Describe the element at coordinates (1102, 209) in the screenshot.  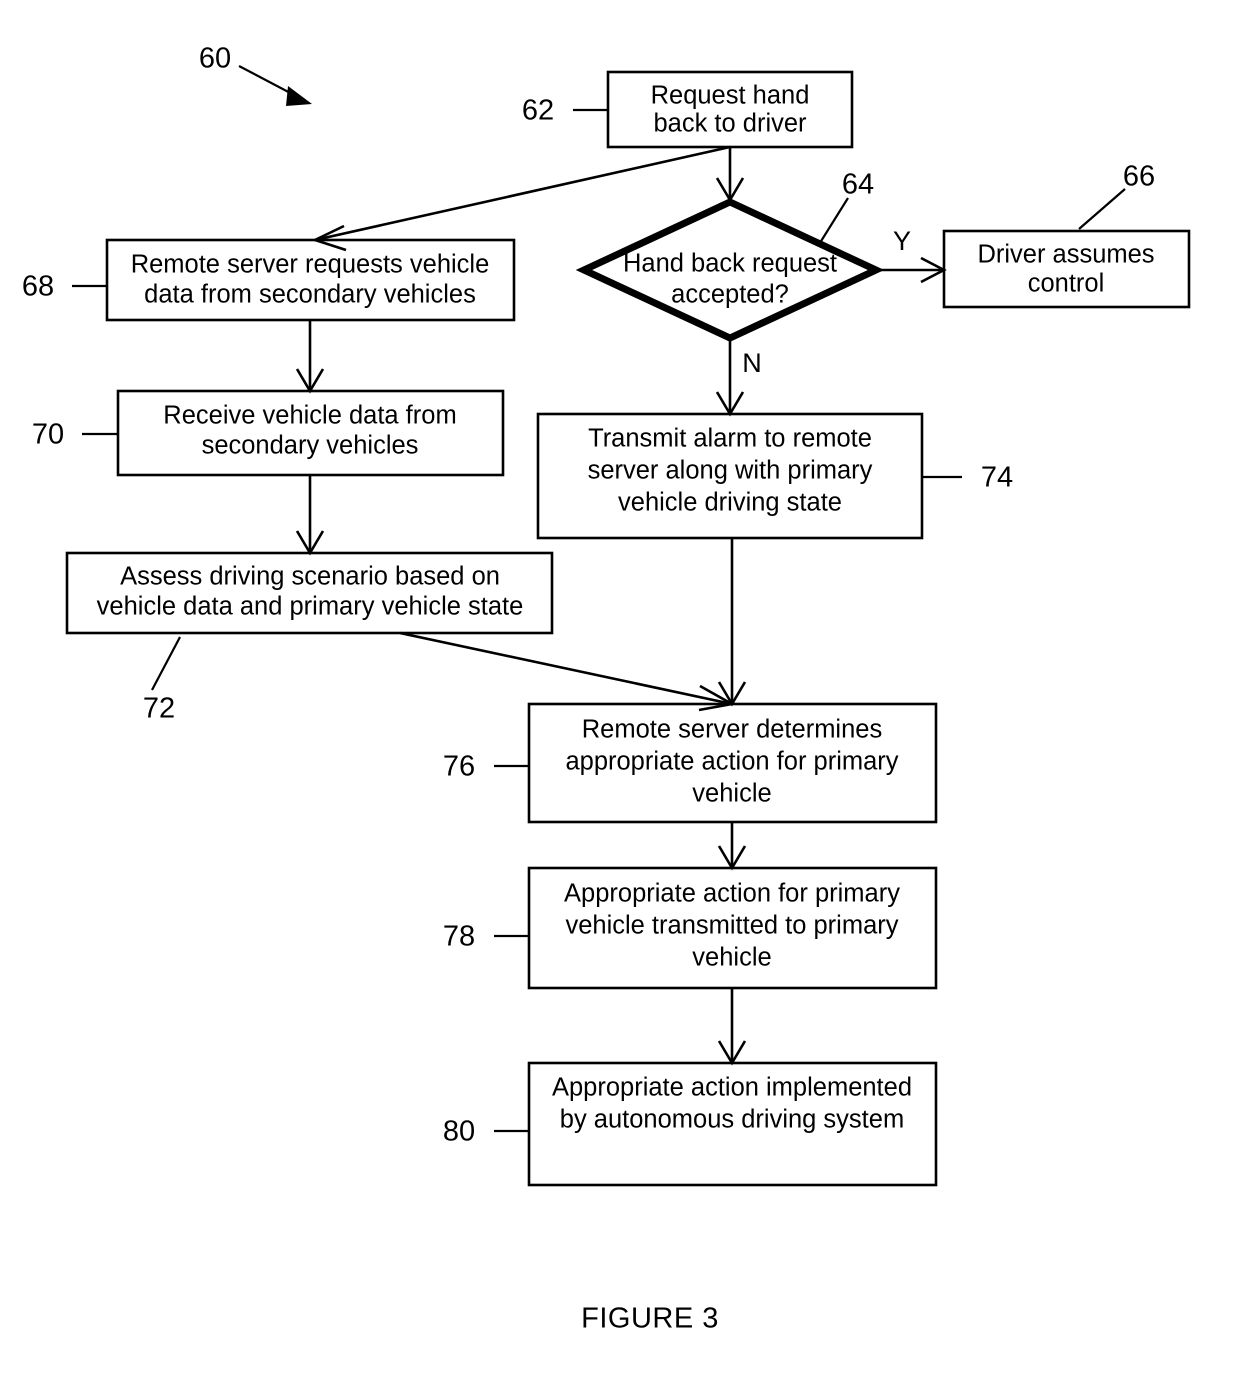
I see `node-66-leader` at that location.